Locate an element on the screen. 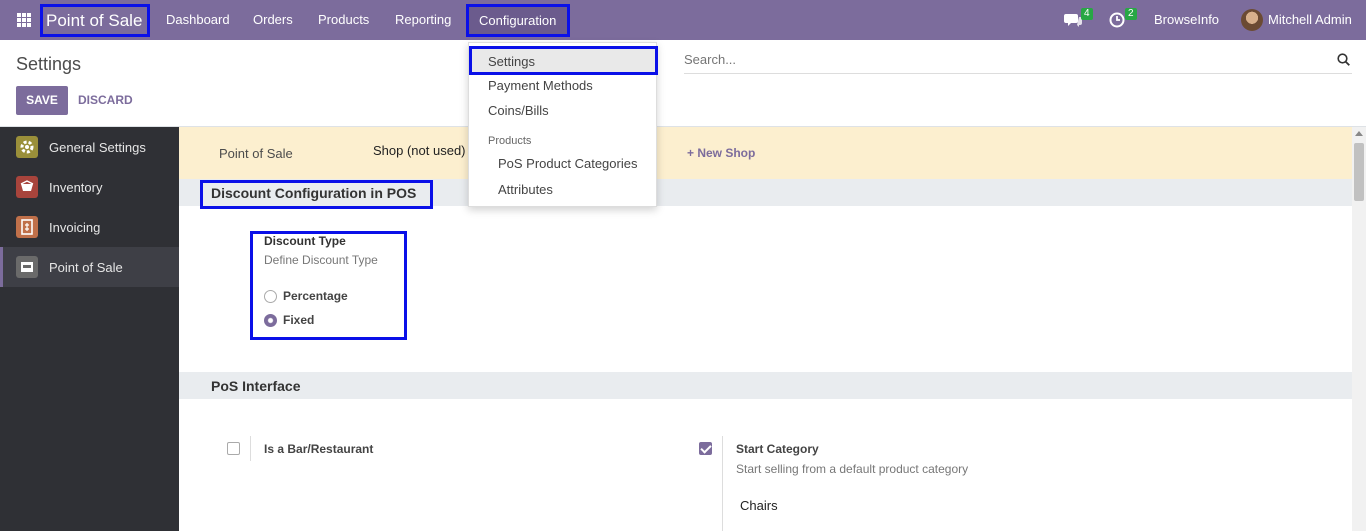  scrollbar-thumb is located at coordinates (1359, 172).